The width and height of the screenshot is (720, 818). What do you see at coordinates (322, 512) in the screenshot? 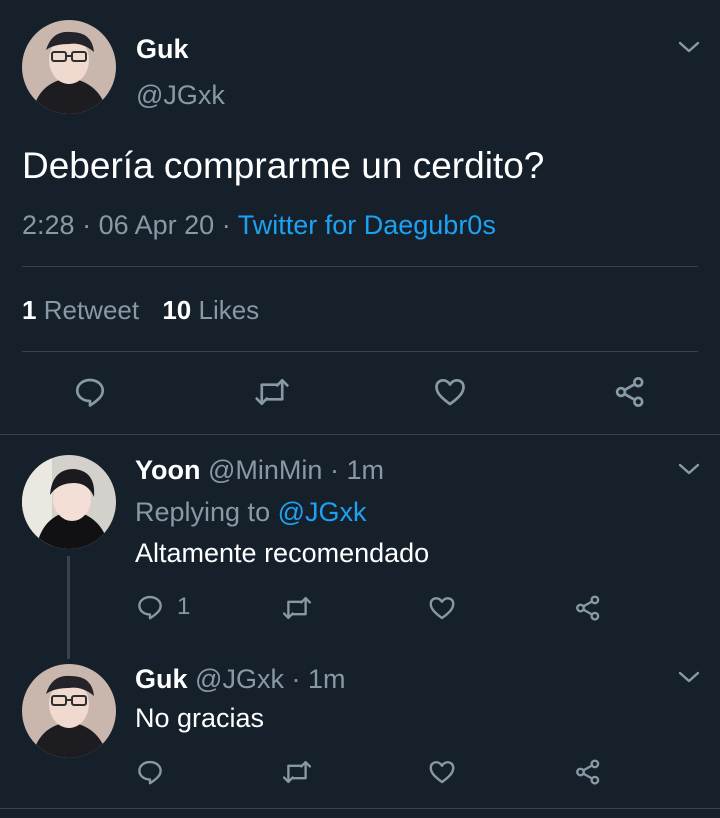
I see `replying-to-handle-link: @JGxk` at bounding box center [322, 512].